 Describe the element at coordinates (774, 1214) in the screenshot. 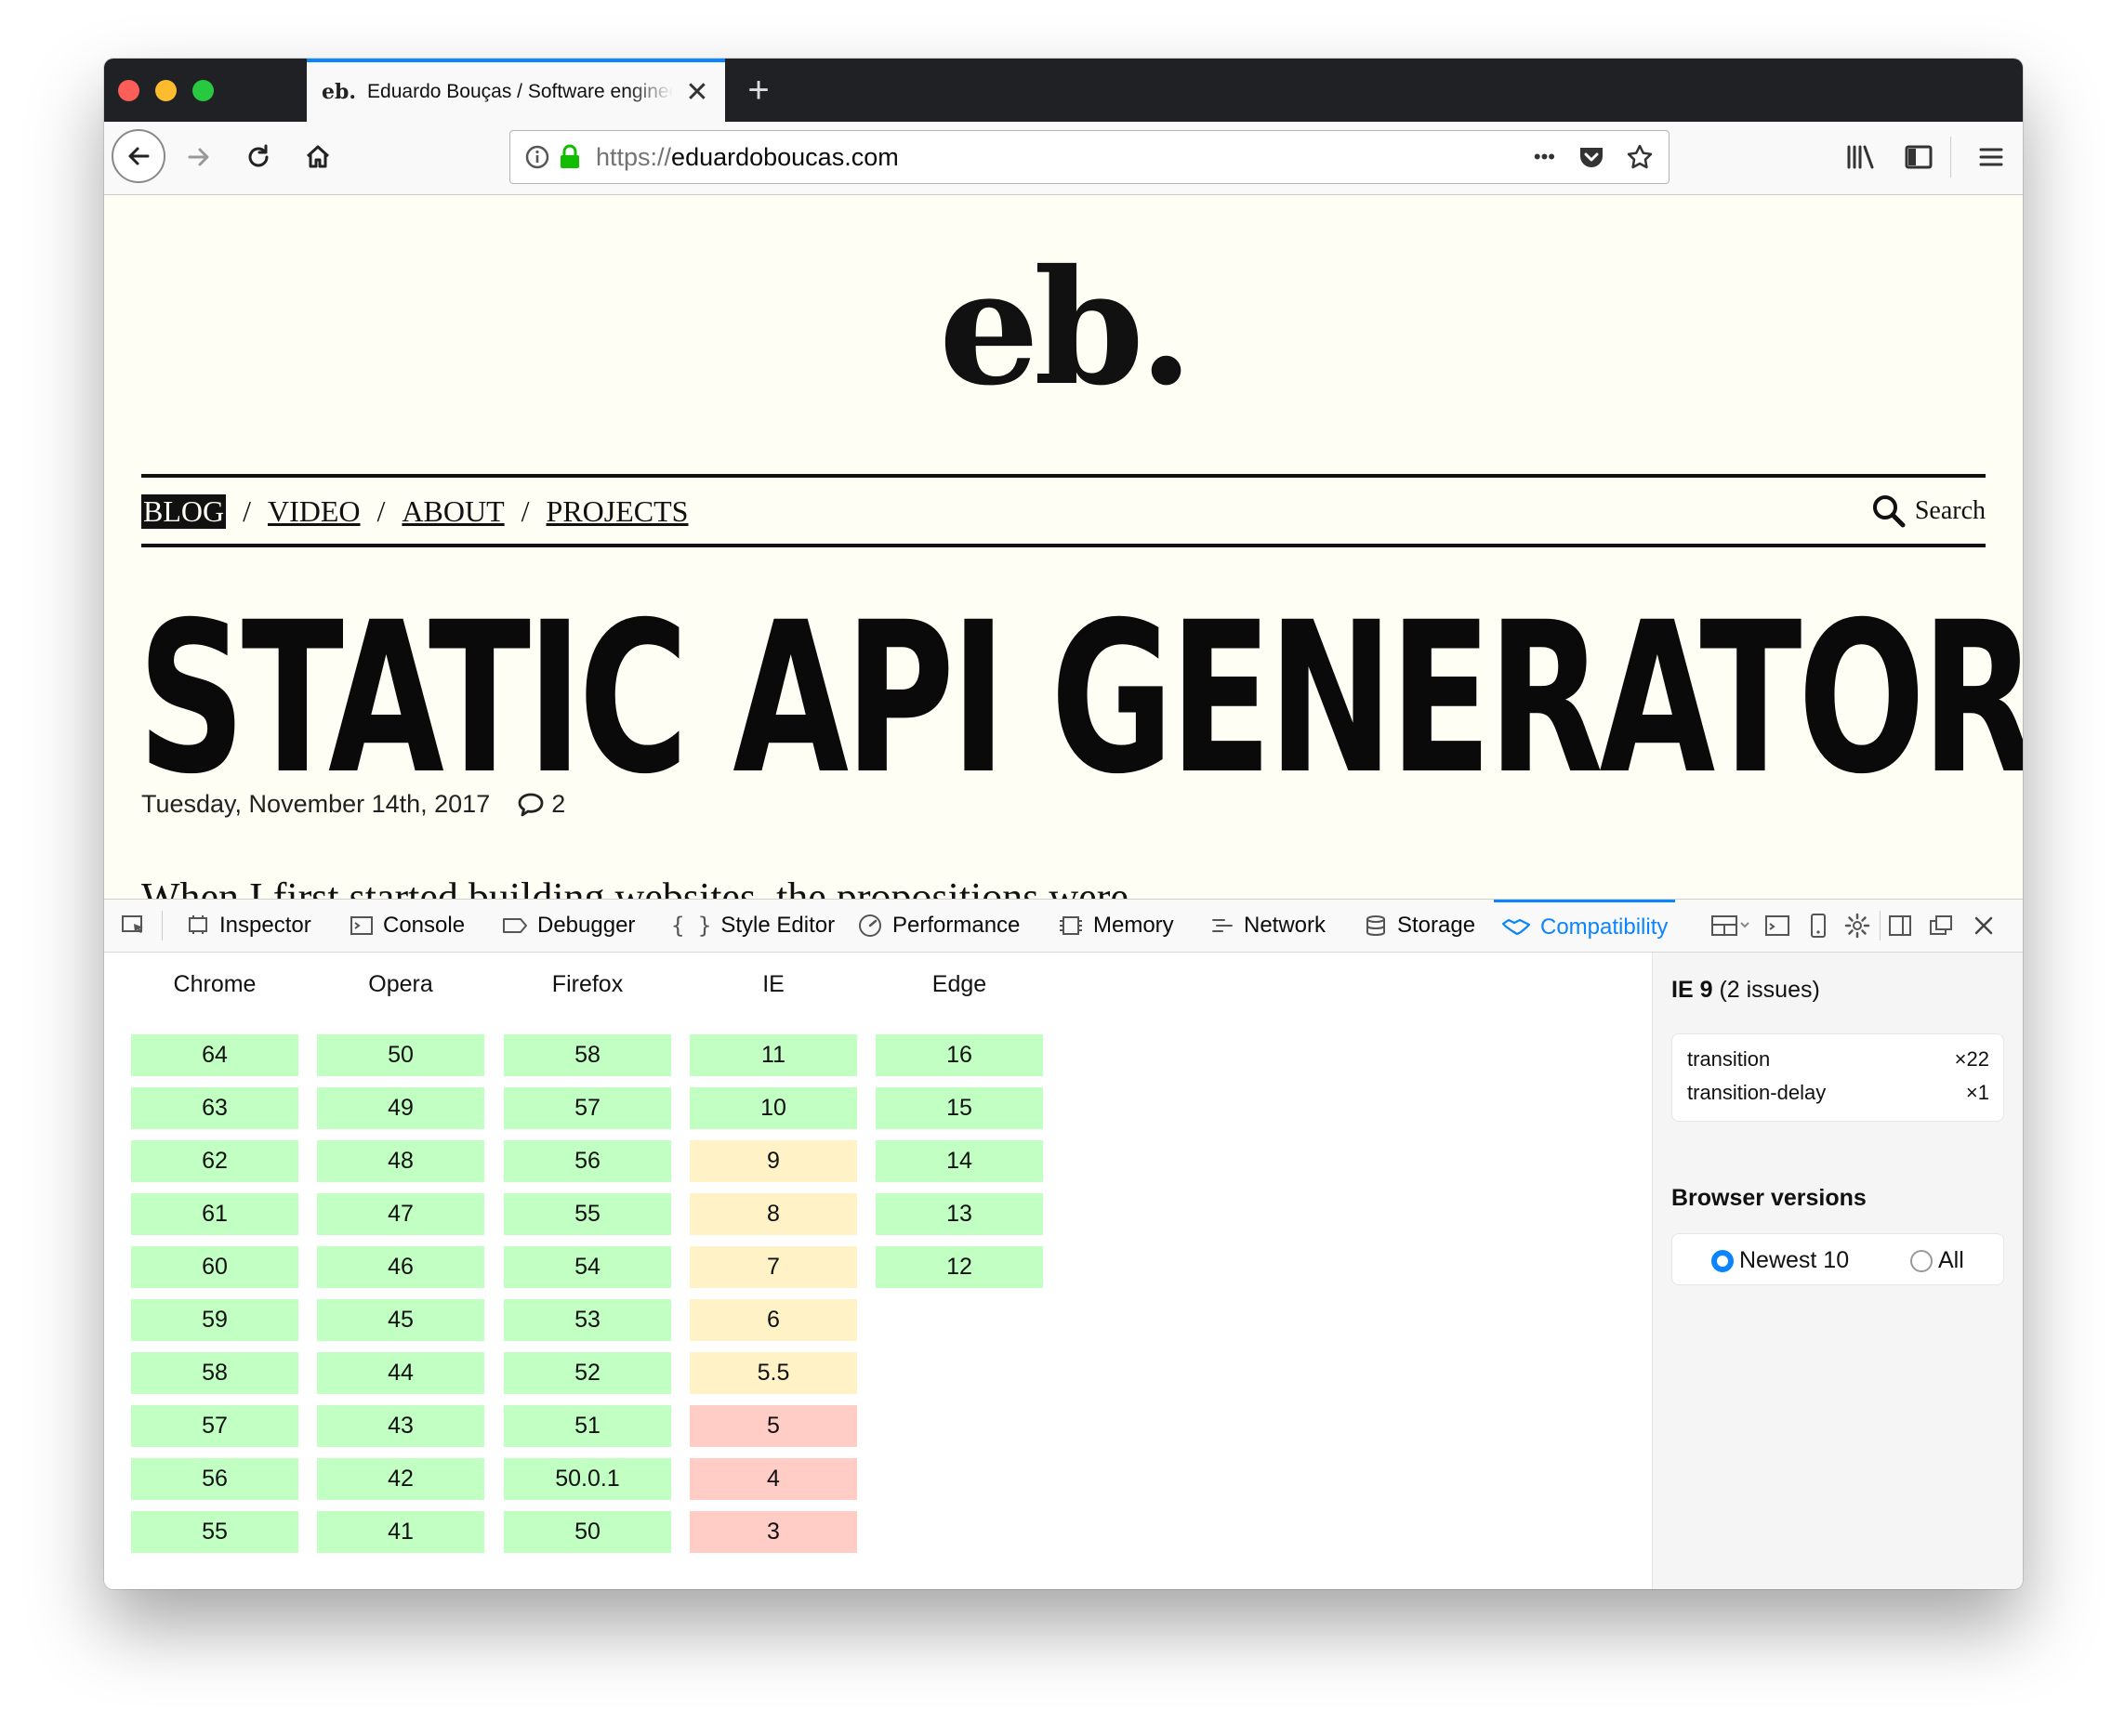

I see `version-cell-ie: 8` at that location.